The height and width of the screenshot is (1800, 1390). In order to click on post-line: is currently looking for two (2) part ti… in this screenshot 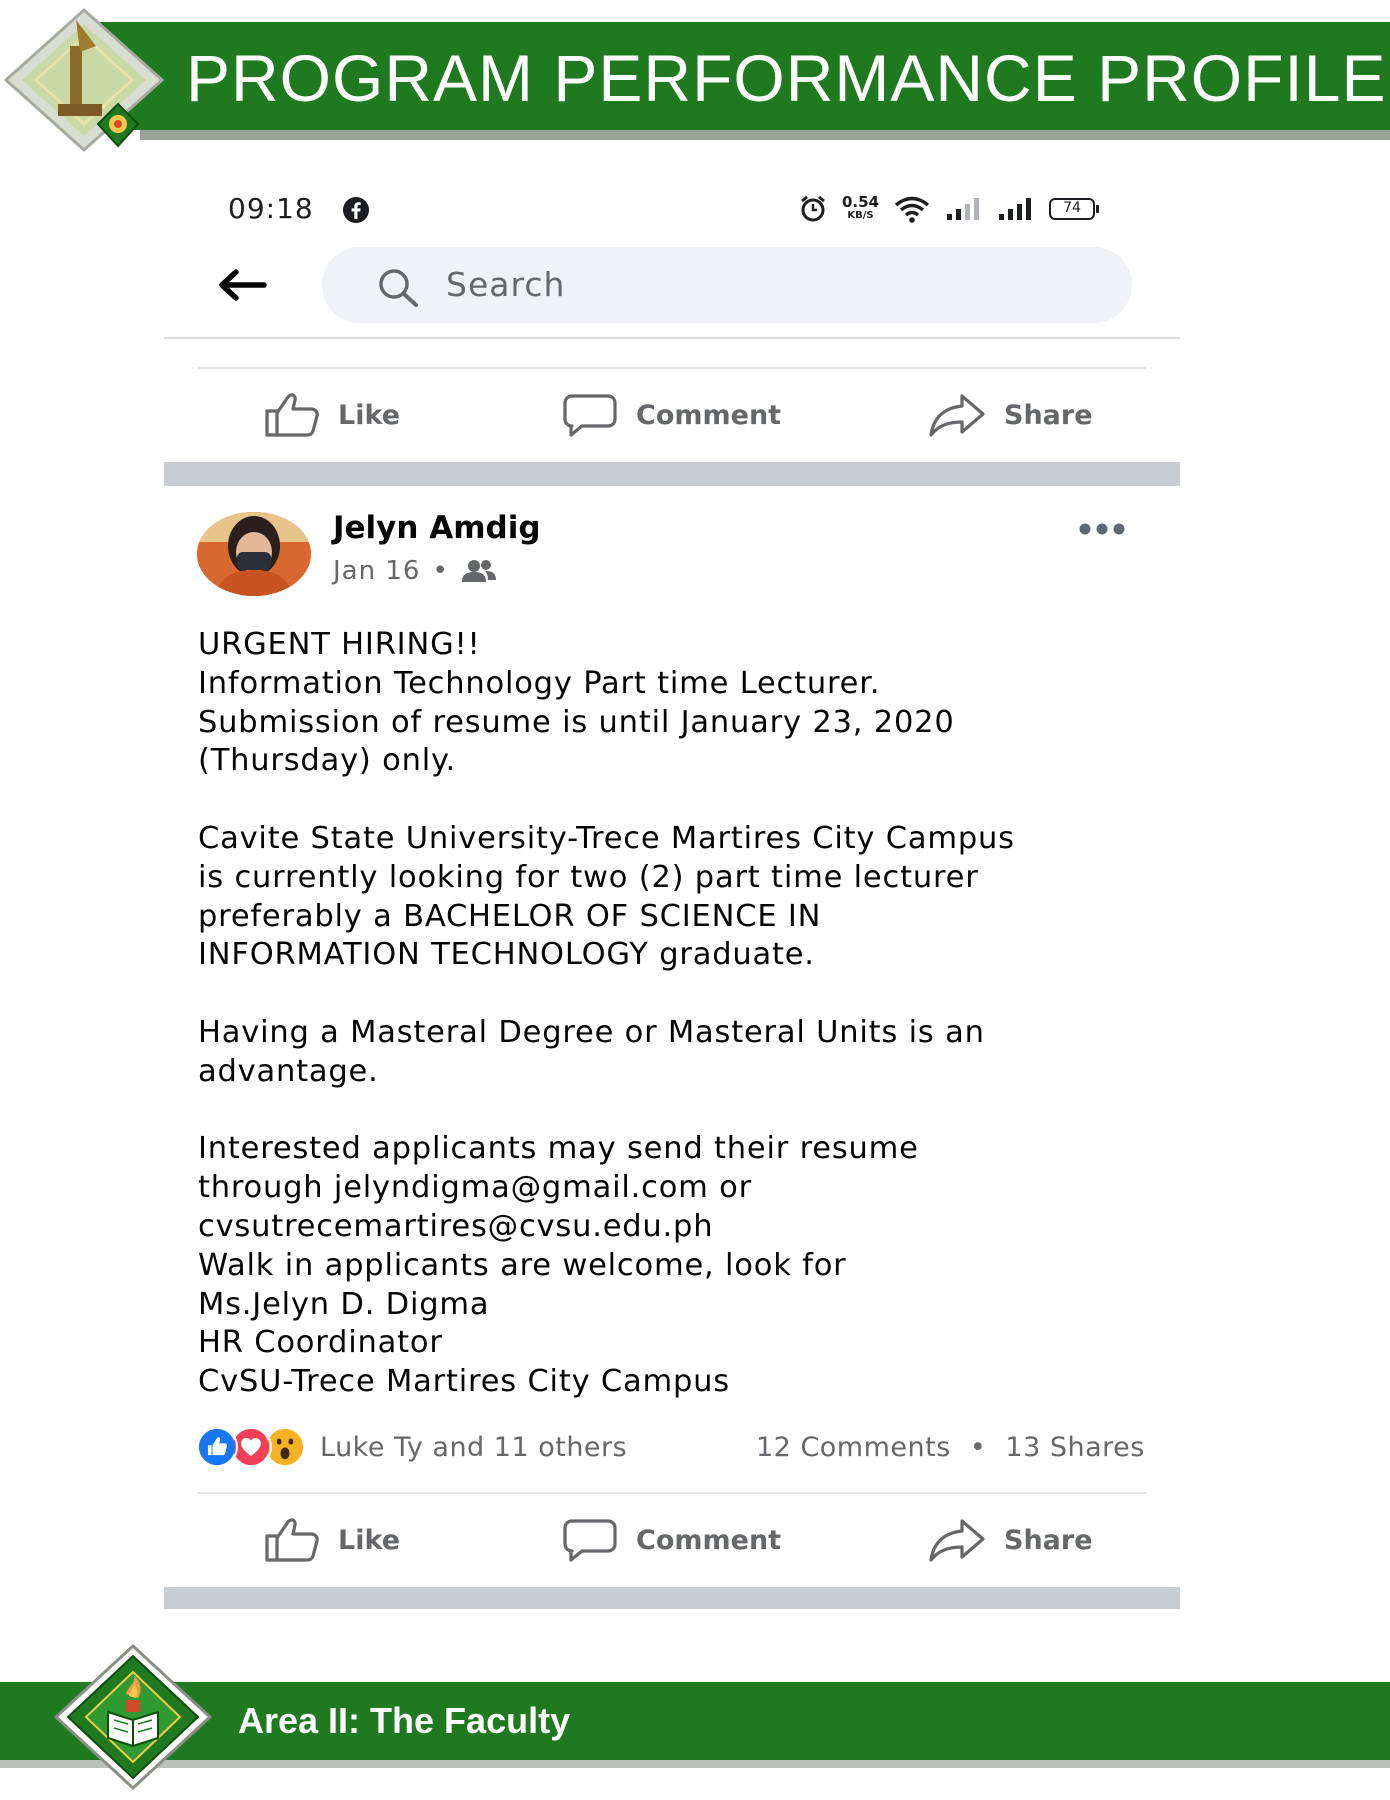, I will do `click(588, 877)`.